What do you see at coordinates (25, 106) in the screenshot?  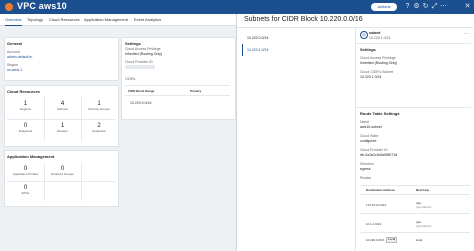 I see `regions-count: 1 Regions` at bounding box center [25, 106].